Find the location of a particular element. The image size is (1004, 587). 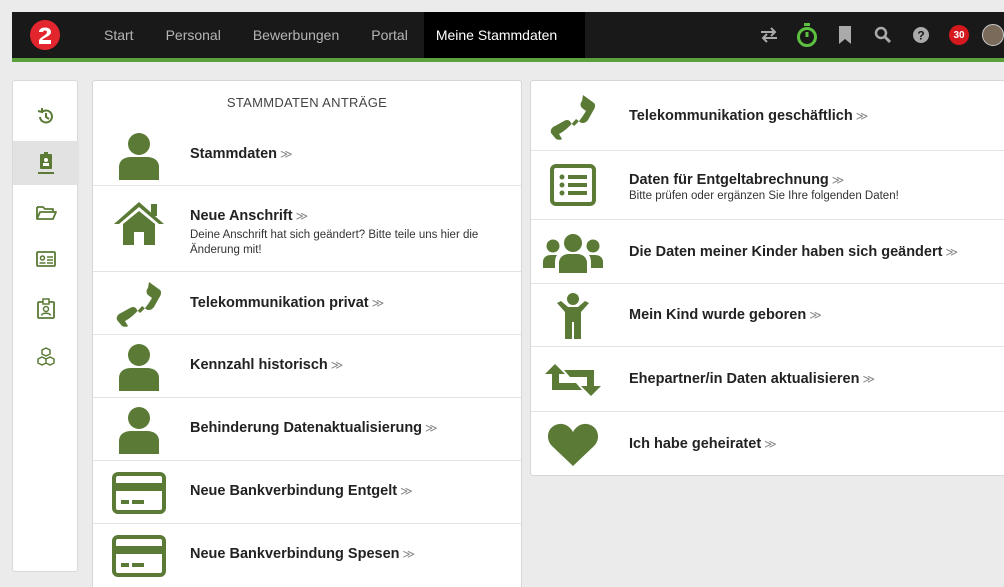

nav-meine-stammdaten: Meine Stammdaten is located at coordinates (504, 35).